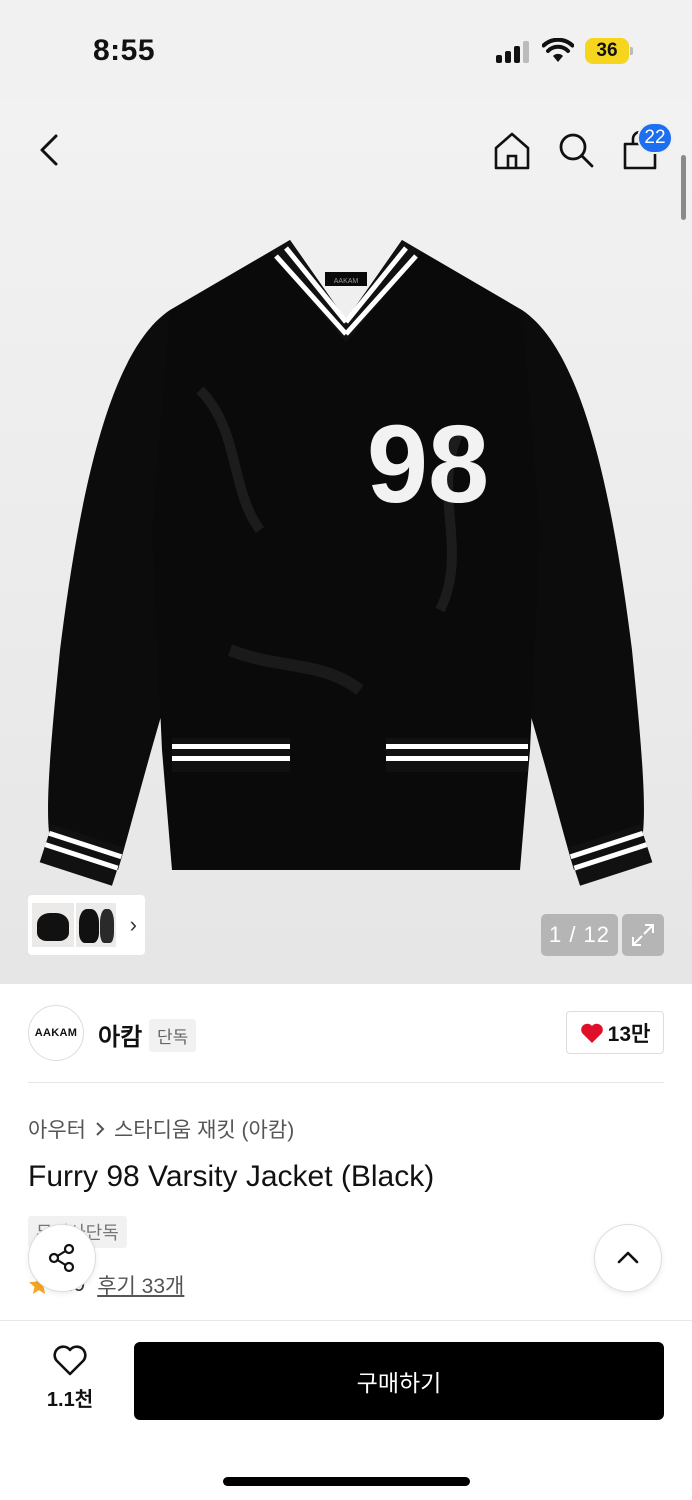 Image resolution: width=692 pixels, height=1500 pixels. Describe the element at coordinates (591, 1033) in the screenshot. I see `heart-filled-icon` at that location.